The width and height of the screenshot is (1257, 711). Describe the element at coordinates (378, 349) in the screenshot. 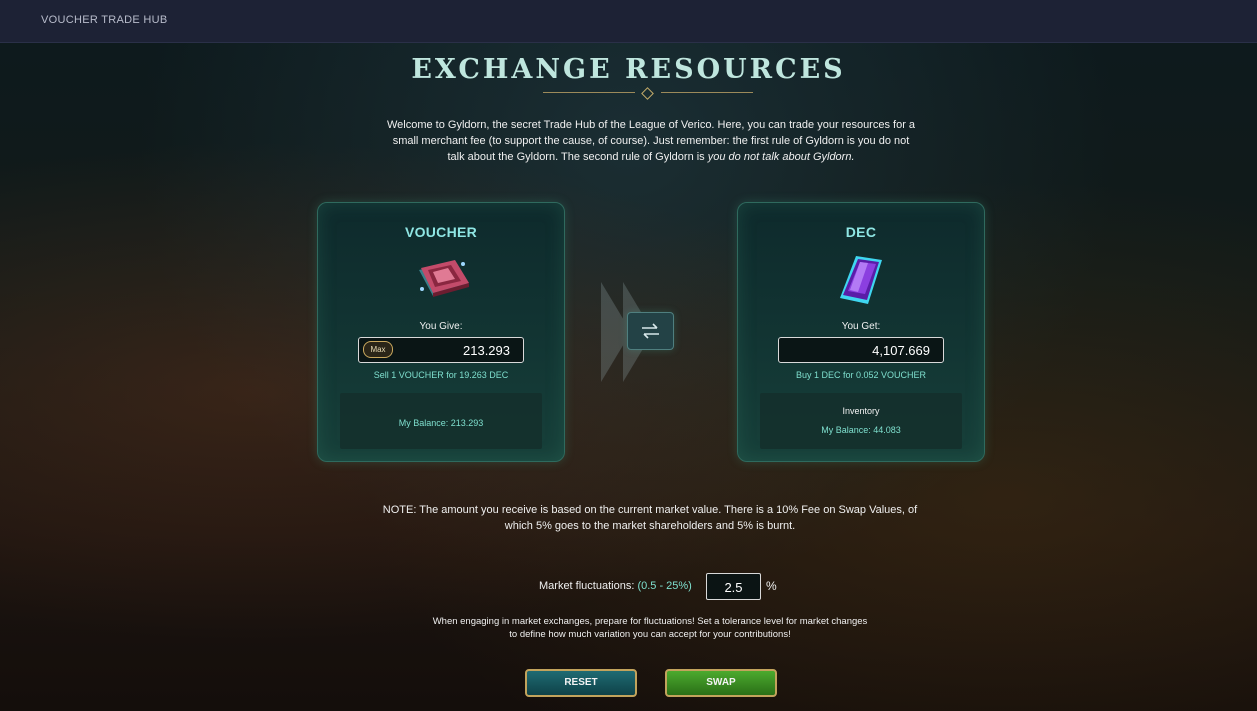

I see `max-button: Max` at that location.